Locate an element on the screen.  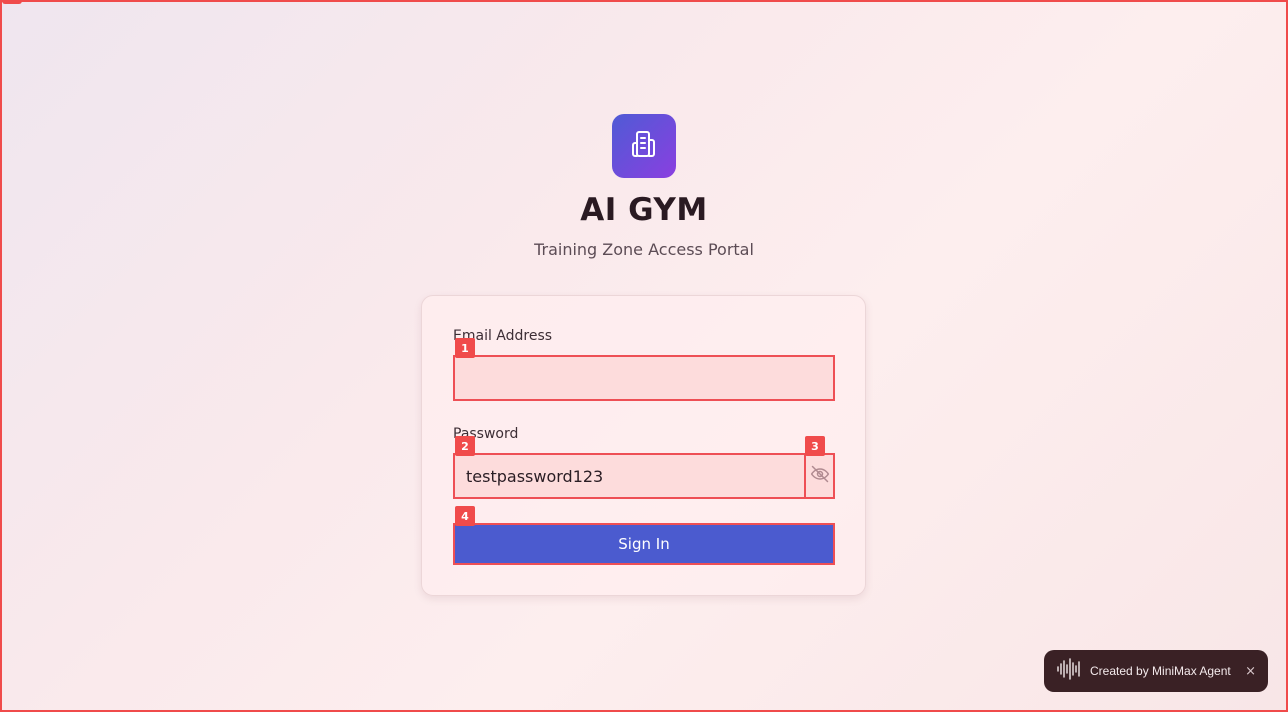
marker-3: 3 is located at coordinates (815, 446).